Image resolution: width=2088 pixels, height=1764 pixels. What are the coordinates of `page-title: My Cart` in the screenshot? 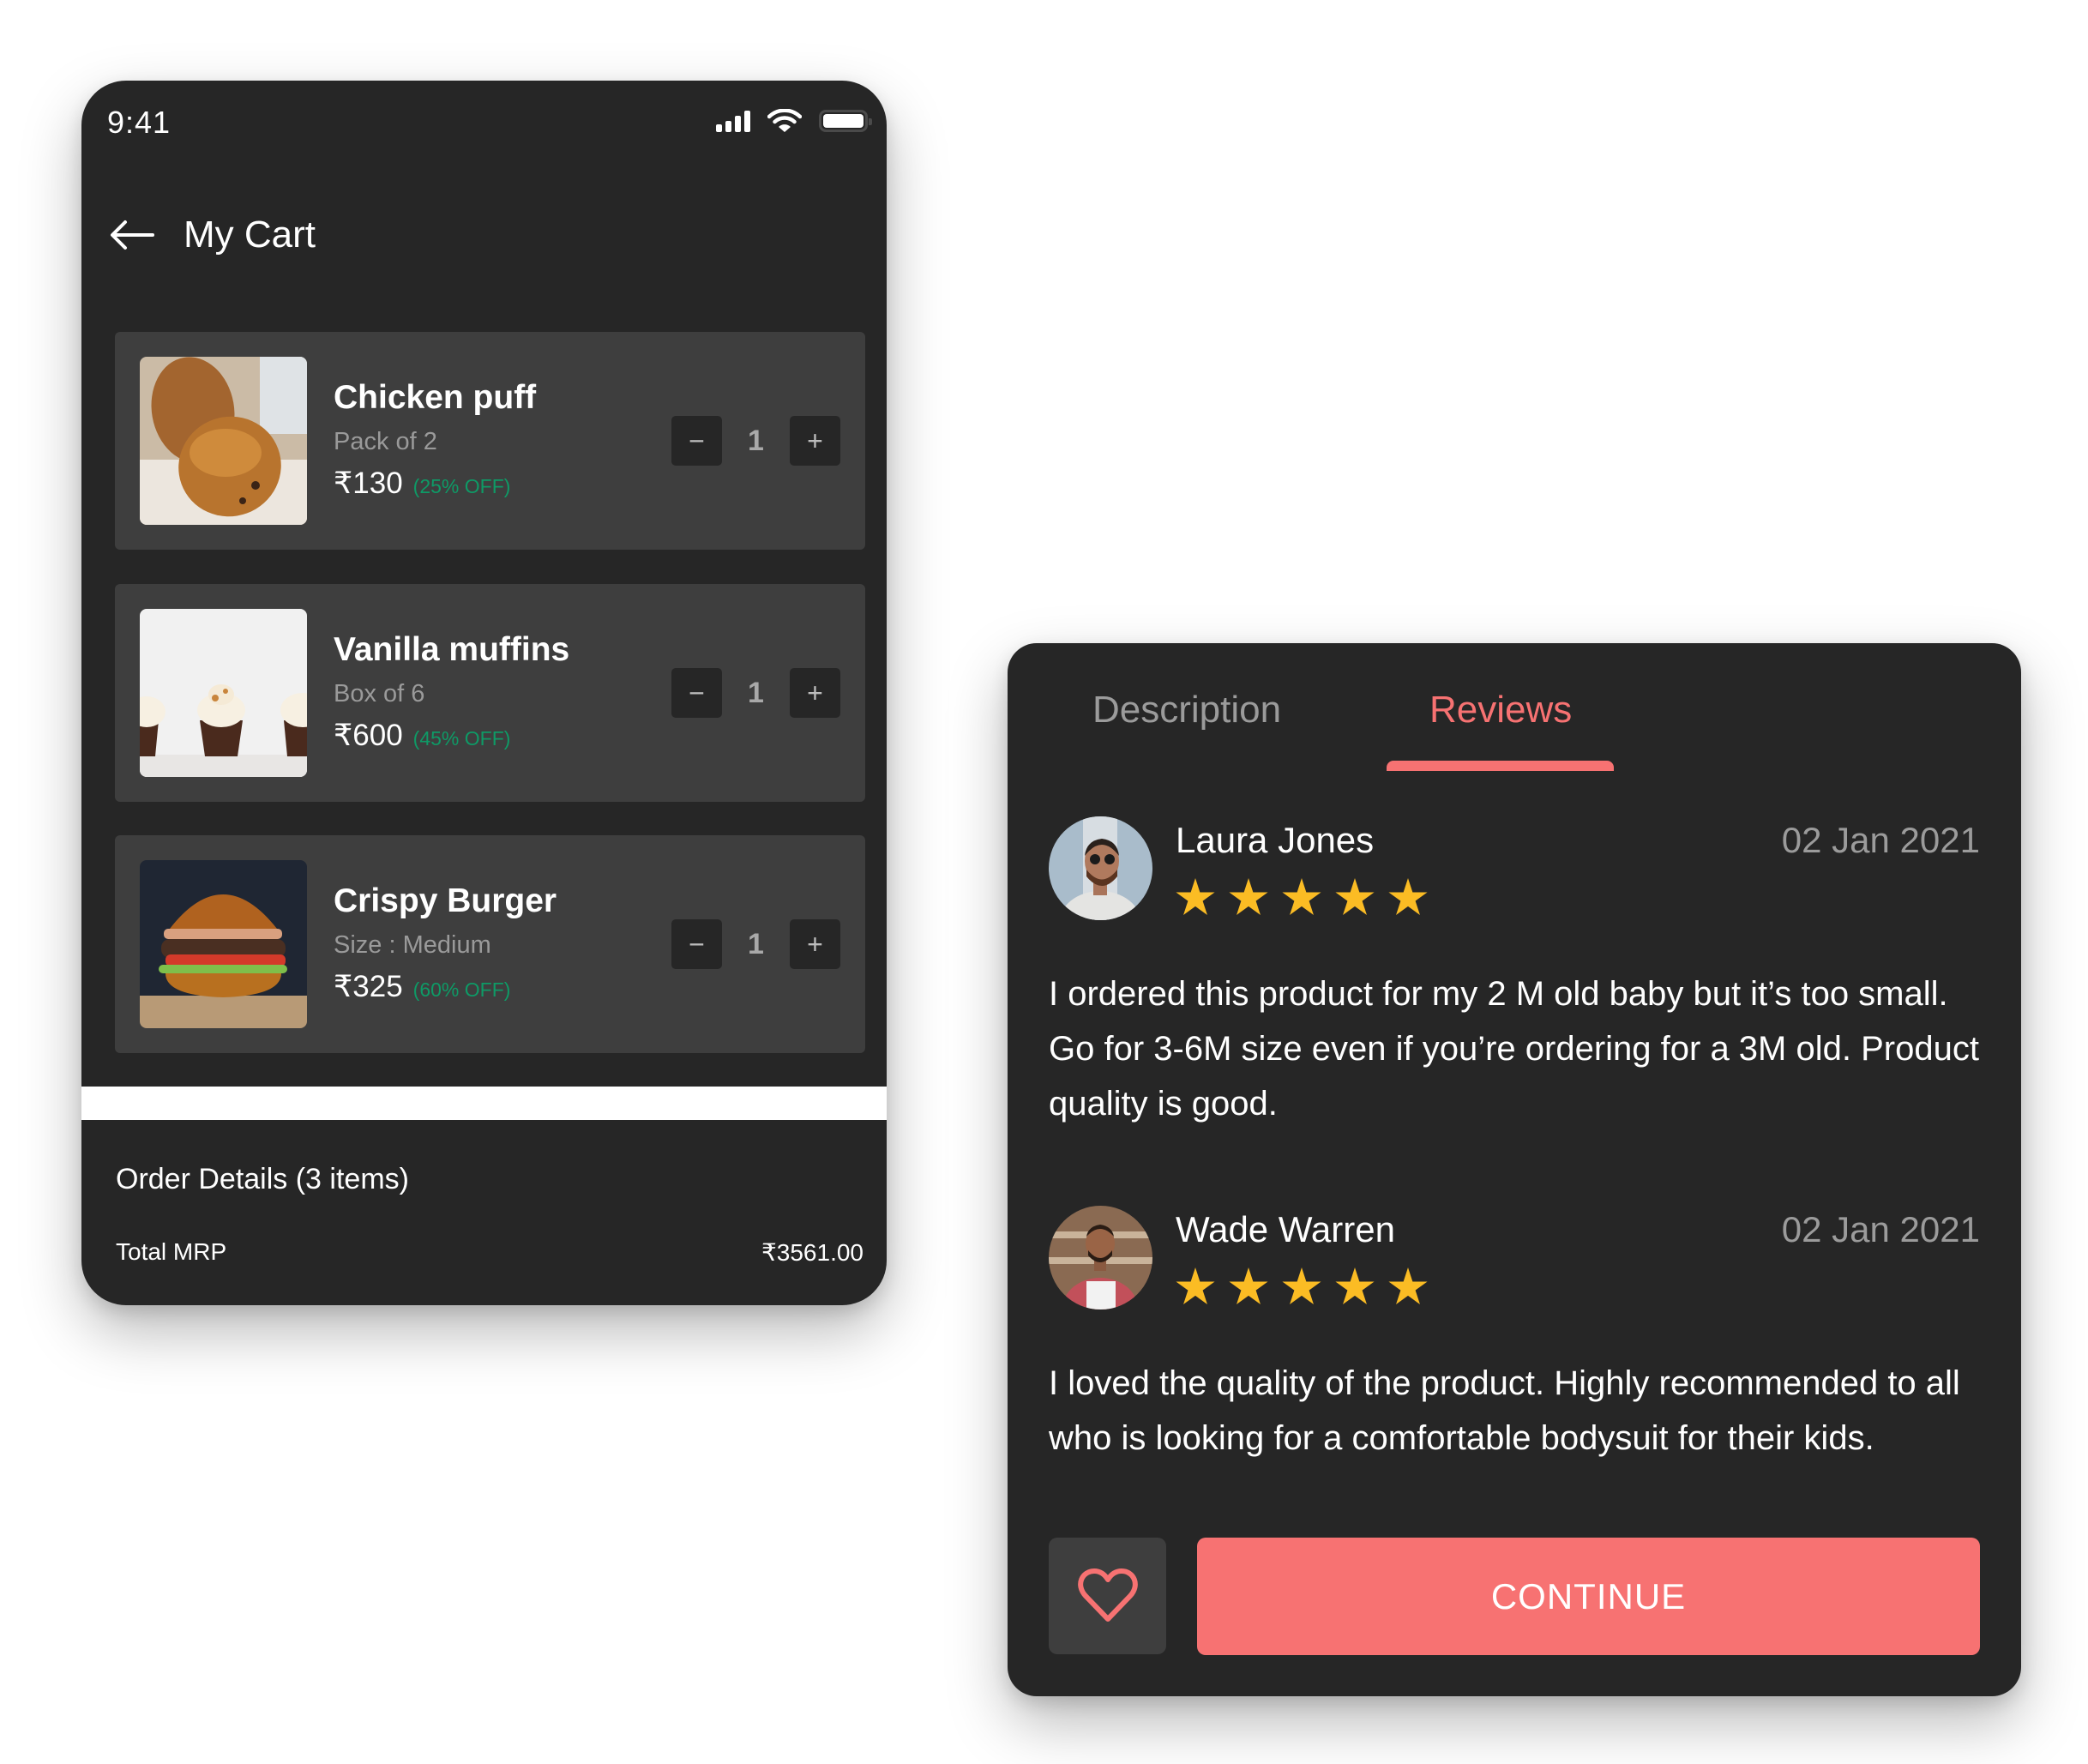 It's located at (250, 235).